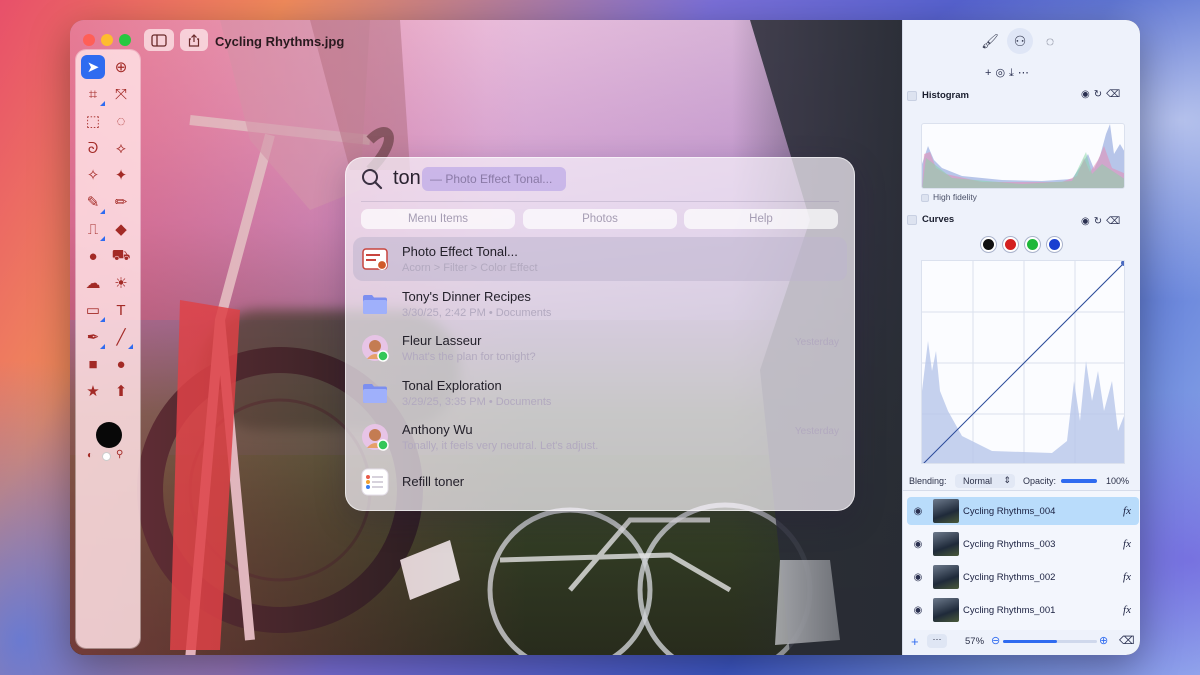  Describe the element at coordinates (121, 229) in the screenshot. I see `eraser-tool: ◆` at that location.